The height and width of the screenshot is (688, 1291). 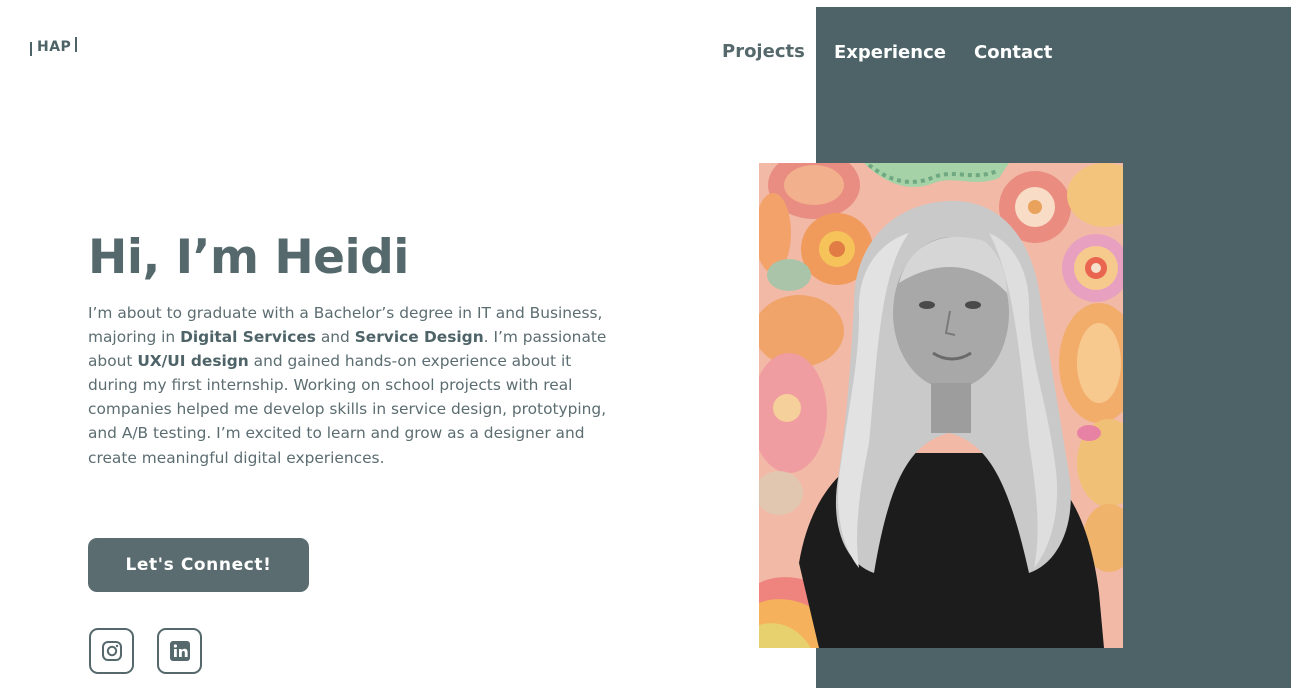 I want to click on bio-highlight-digital-services: Digital Services, so click(x=248, y=337).